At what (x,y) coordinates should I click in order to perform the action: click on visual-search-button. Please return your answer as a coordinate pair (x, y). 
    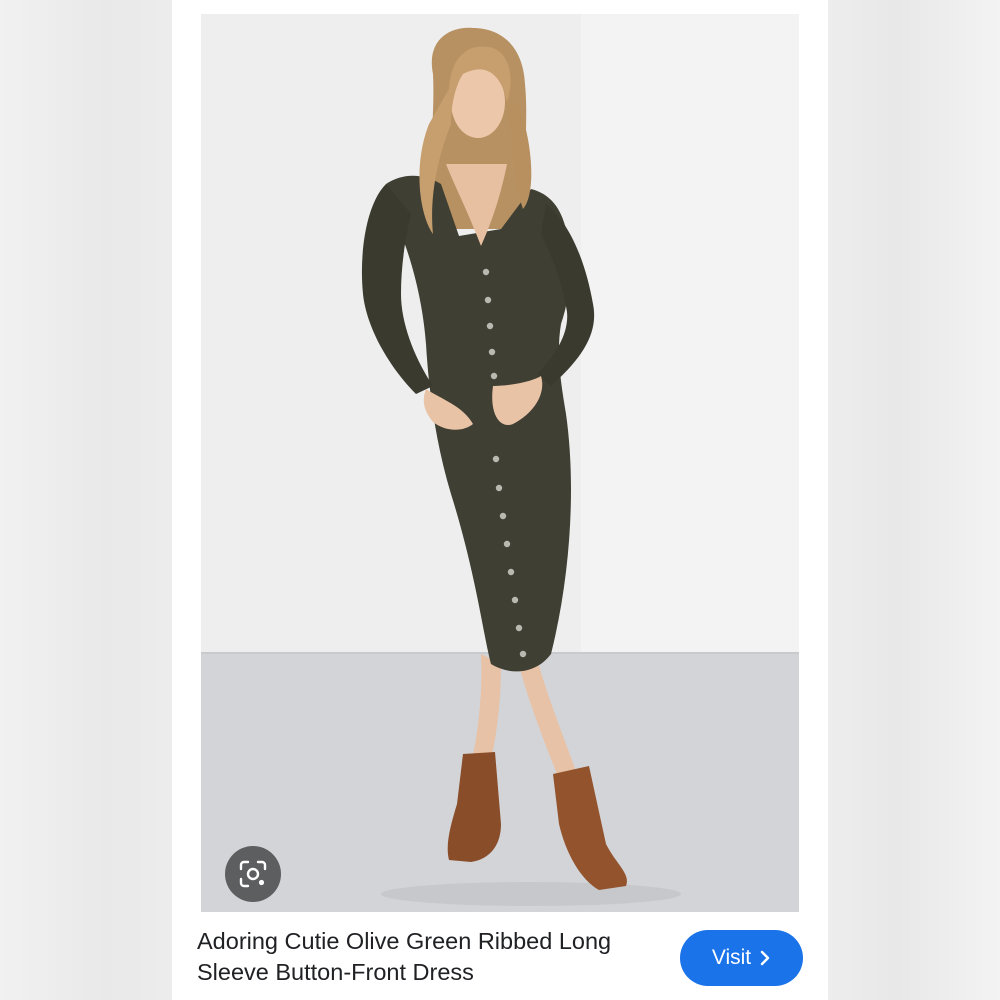
    Looking at the image, I should click on (253, 874).